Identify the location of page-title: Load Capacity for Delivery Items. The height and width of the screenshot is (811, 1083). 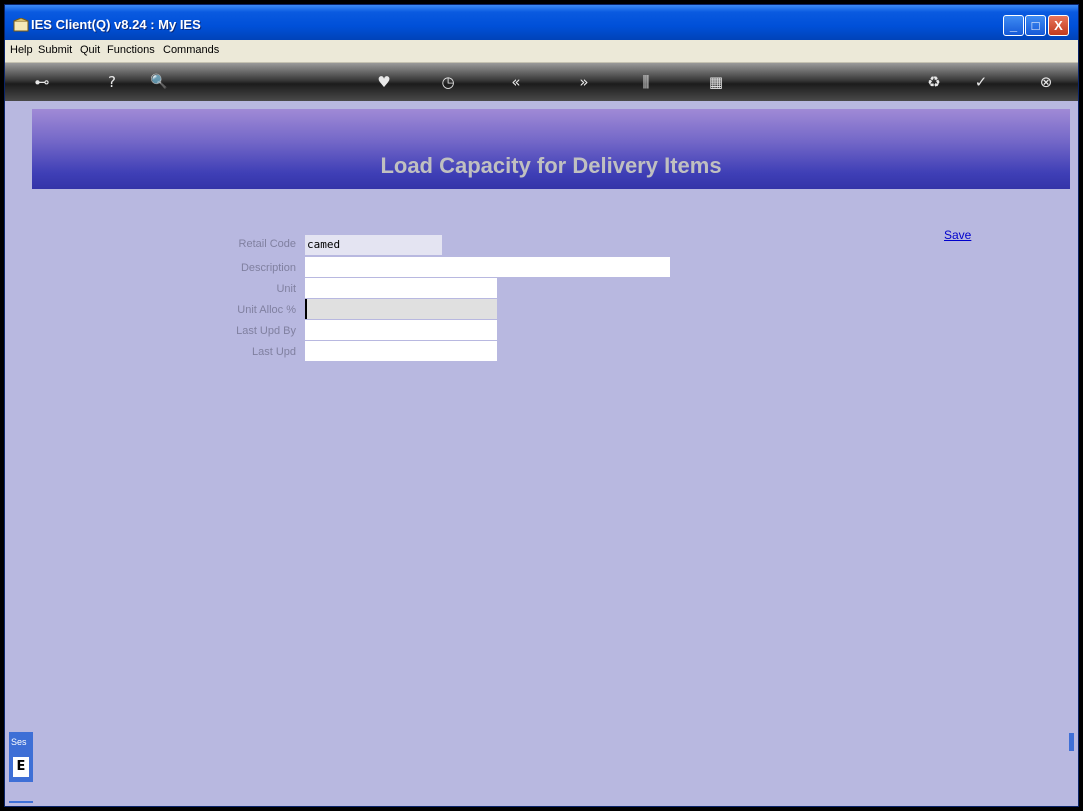
(551, 165).